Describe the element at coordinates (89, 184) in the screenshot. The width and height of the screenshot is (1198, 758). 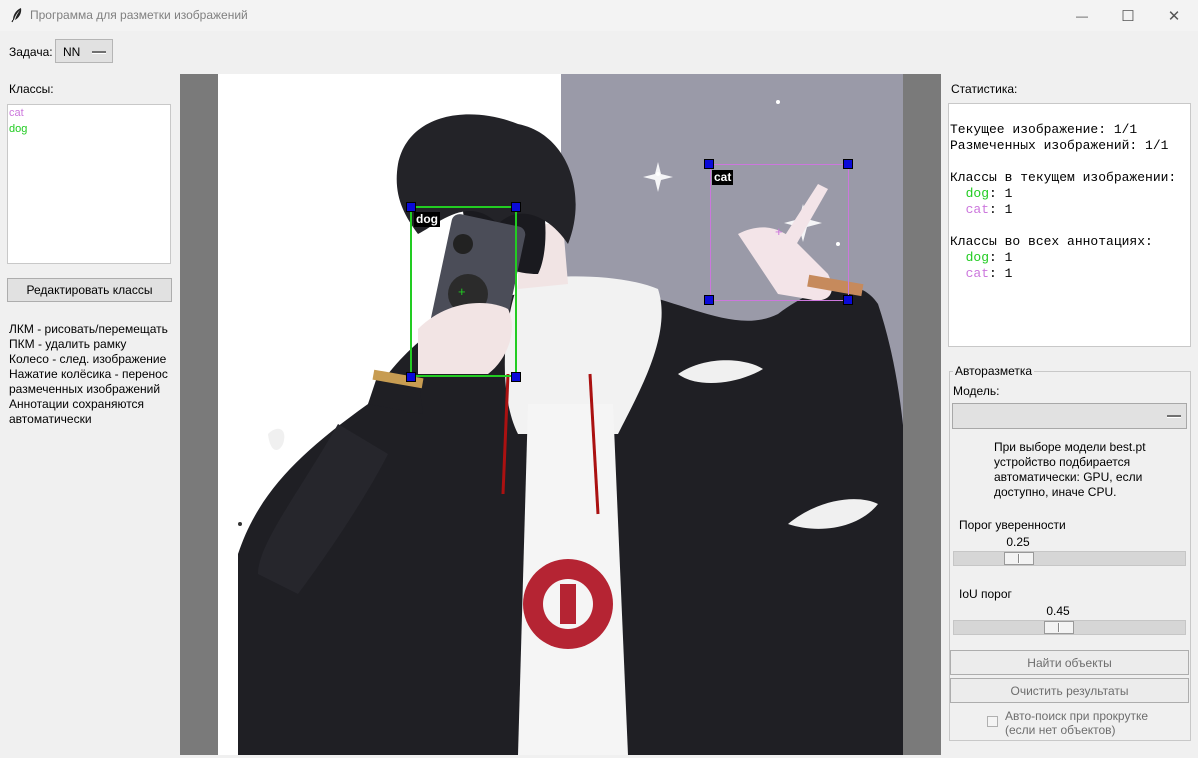
I see `class-list: cat dog` at that location.